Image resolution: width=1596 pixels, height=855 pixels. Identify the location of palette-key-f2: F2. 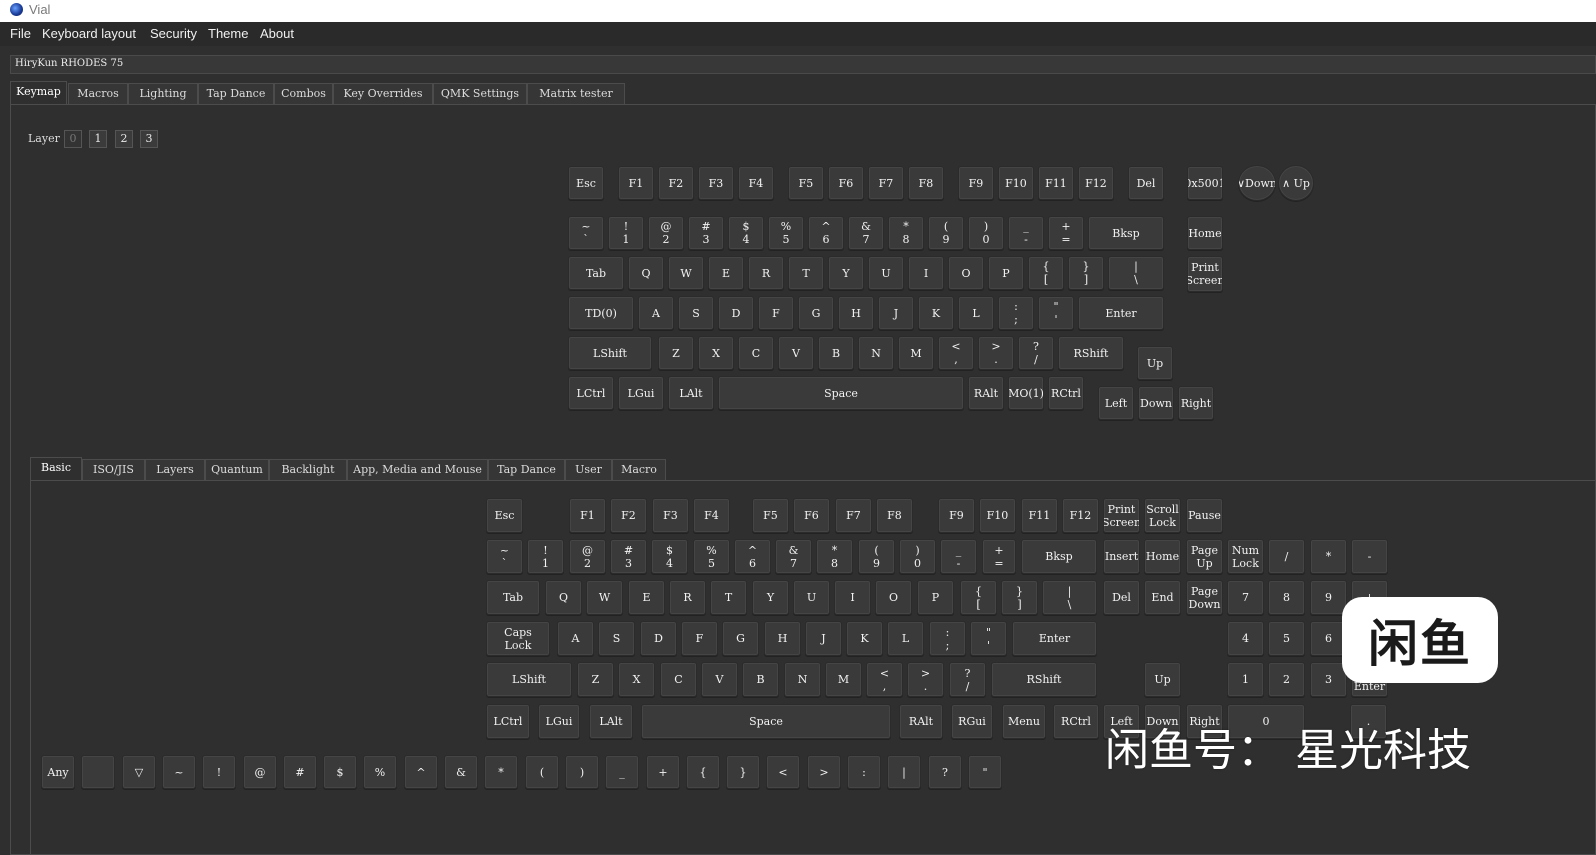
(628, 515).